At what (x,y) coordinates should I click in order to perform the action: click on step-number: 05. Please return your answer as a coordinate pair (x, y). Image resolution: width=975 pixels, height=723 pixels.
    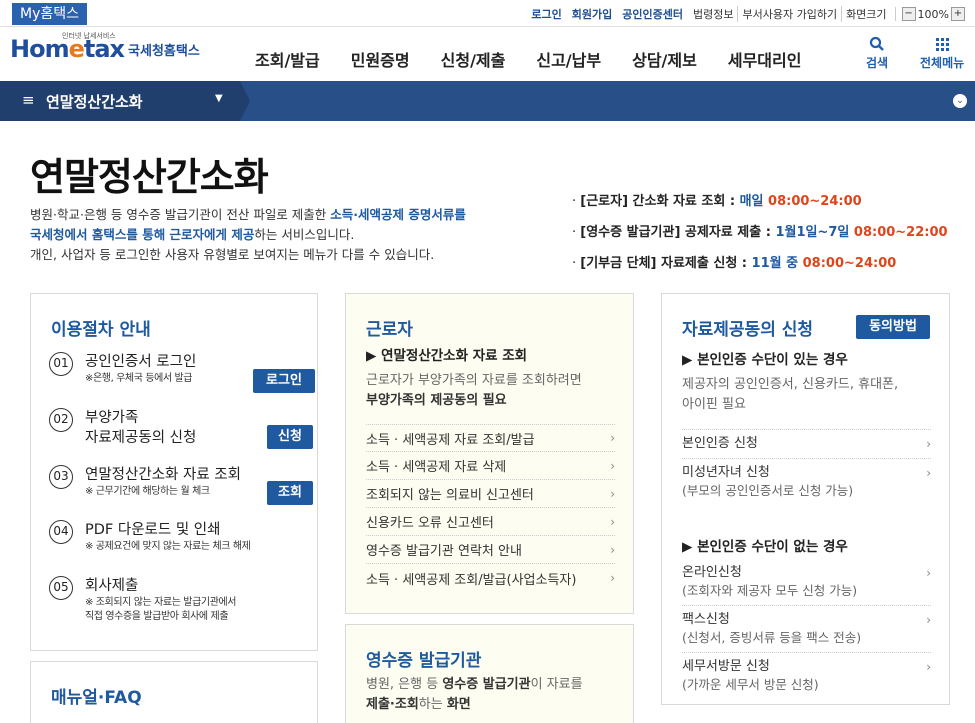
    Looking at the image, I should click on (61, 588).